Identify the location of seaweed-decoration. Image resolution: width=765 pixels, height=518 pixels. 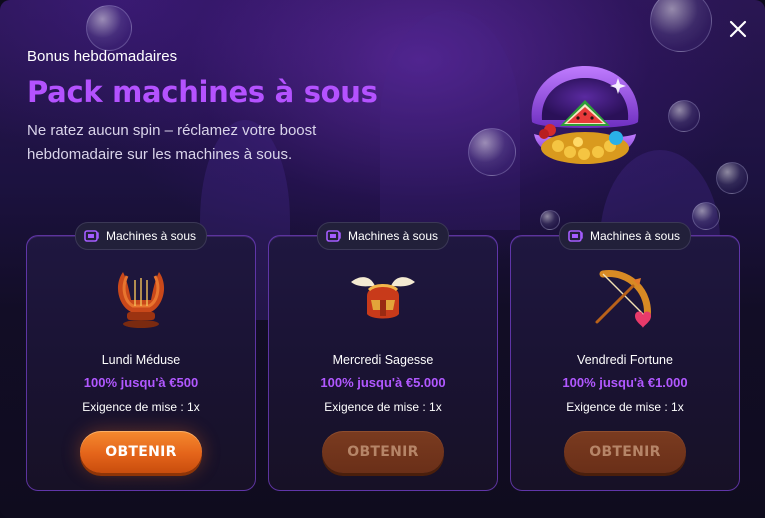
(450, 120).